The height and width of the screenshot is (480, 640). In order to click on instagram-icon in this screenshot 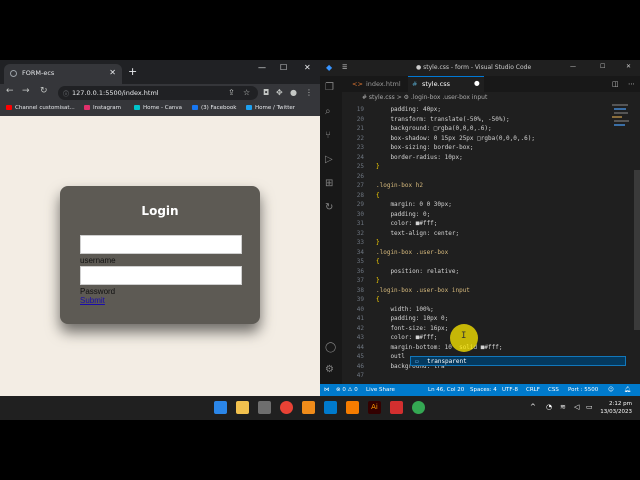, I will do `click(87, 107)`.